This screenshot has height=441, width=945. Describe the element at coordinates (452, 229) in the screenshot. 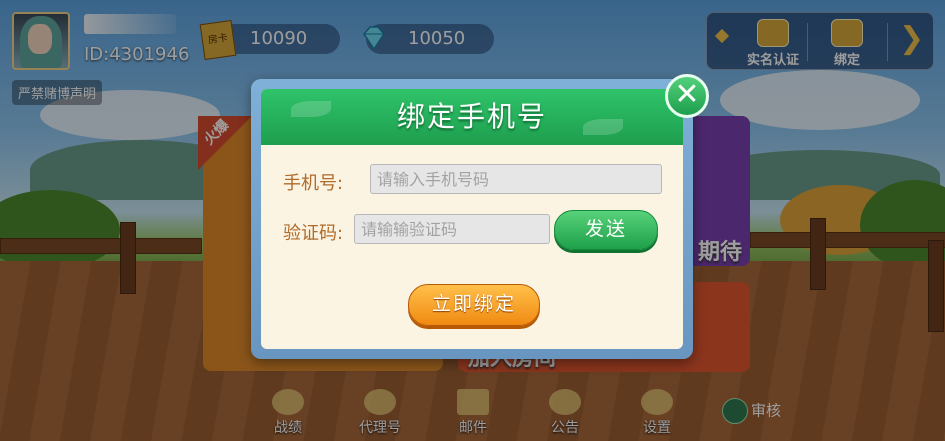

I see `code-input: 请输输验证码` at that location.